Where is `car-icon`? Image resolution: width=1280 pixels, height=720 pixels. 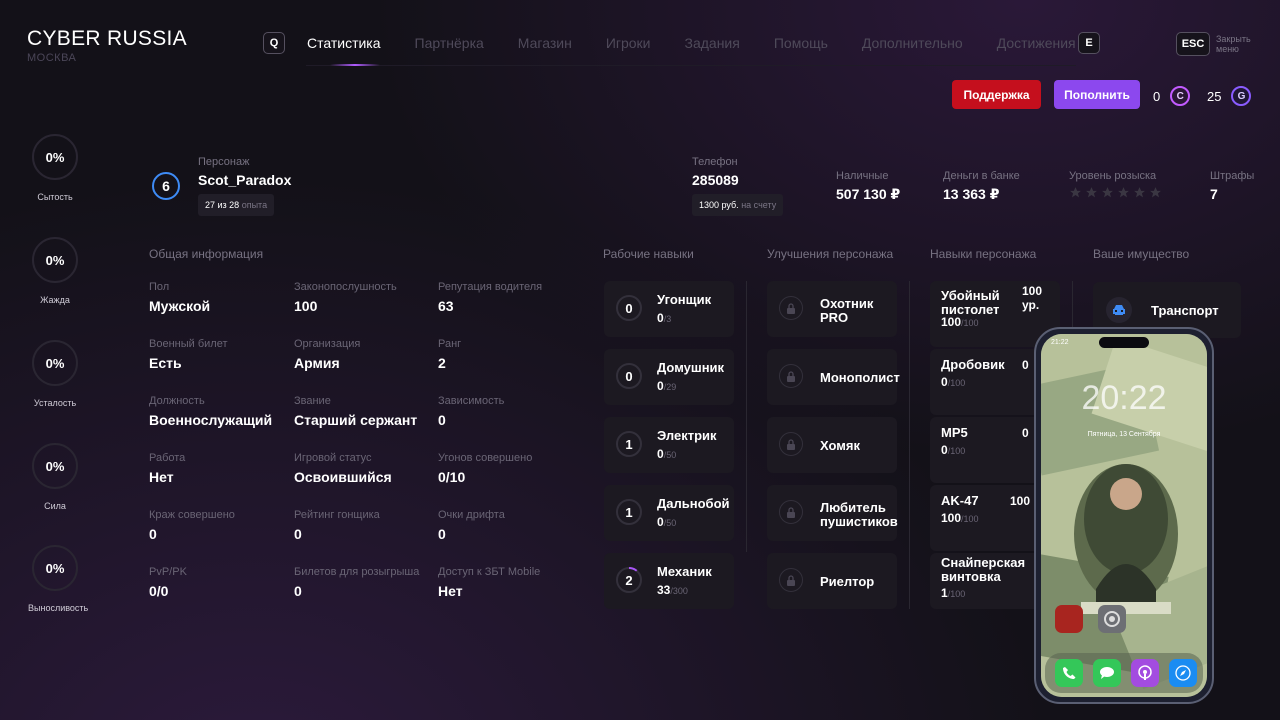 car-icon is located at coordinates (1119, 310).